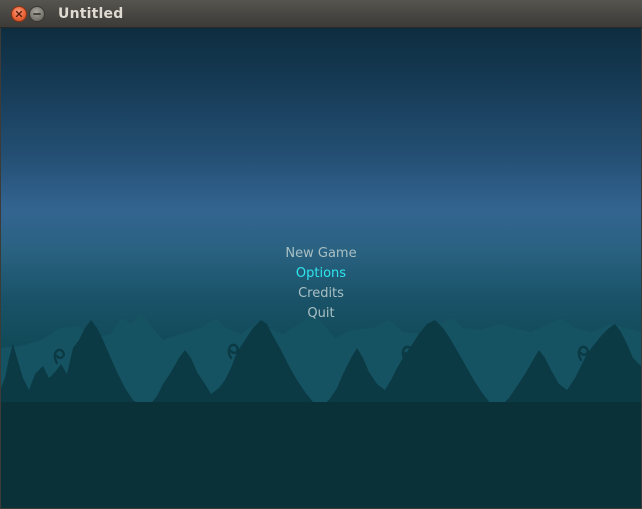  What do you see at coordinates (321, 294) in the screenshot?
I see `menu-item-credits: Credits` at bounding box center [321, 294].